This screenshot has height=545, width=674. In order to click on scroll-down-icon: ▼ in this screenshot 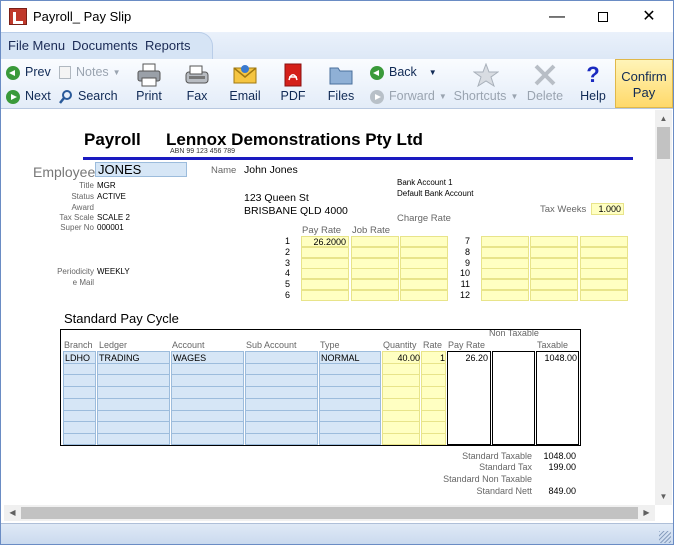, I will do `click(663, 496)`.